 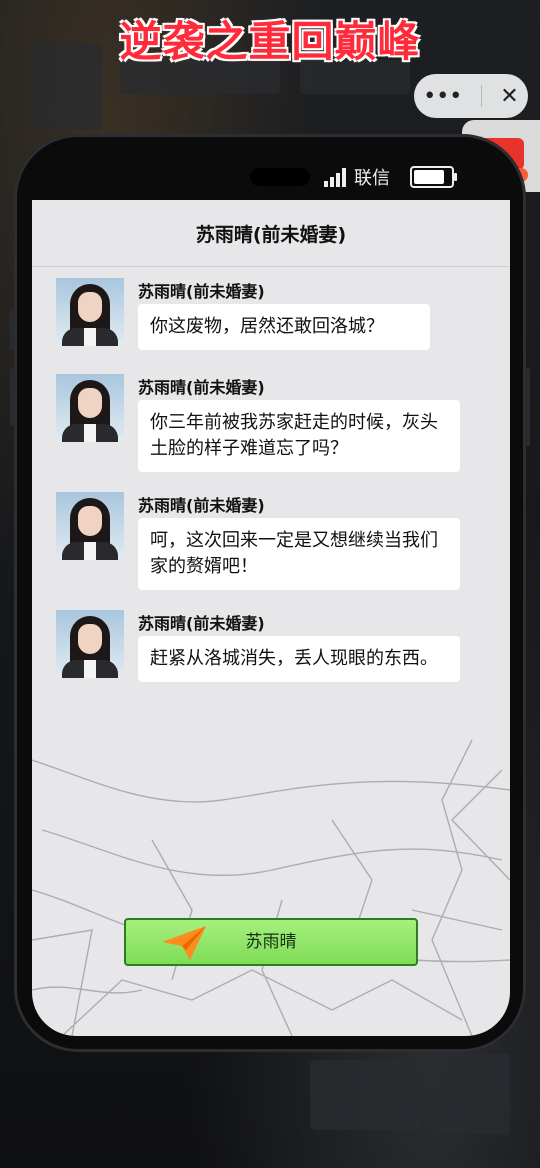 I want to click on message-bubble: 你三年前被我苏家赶走的时候，灰头土脸的样子难道忘了吗？, so click(x=299, y=436).